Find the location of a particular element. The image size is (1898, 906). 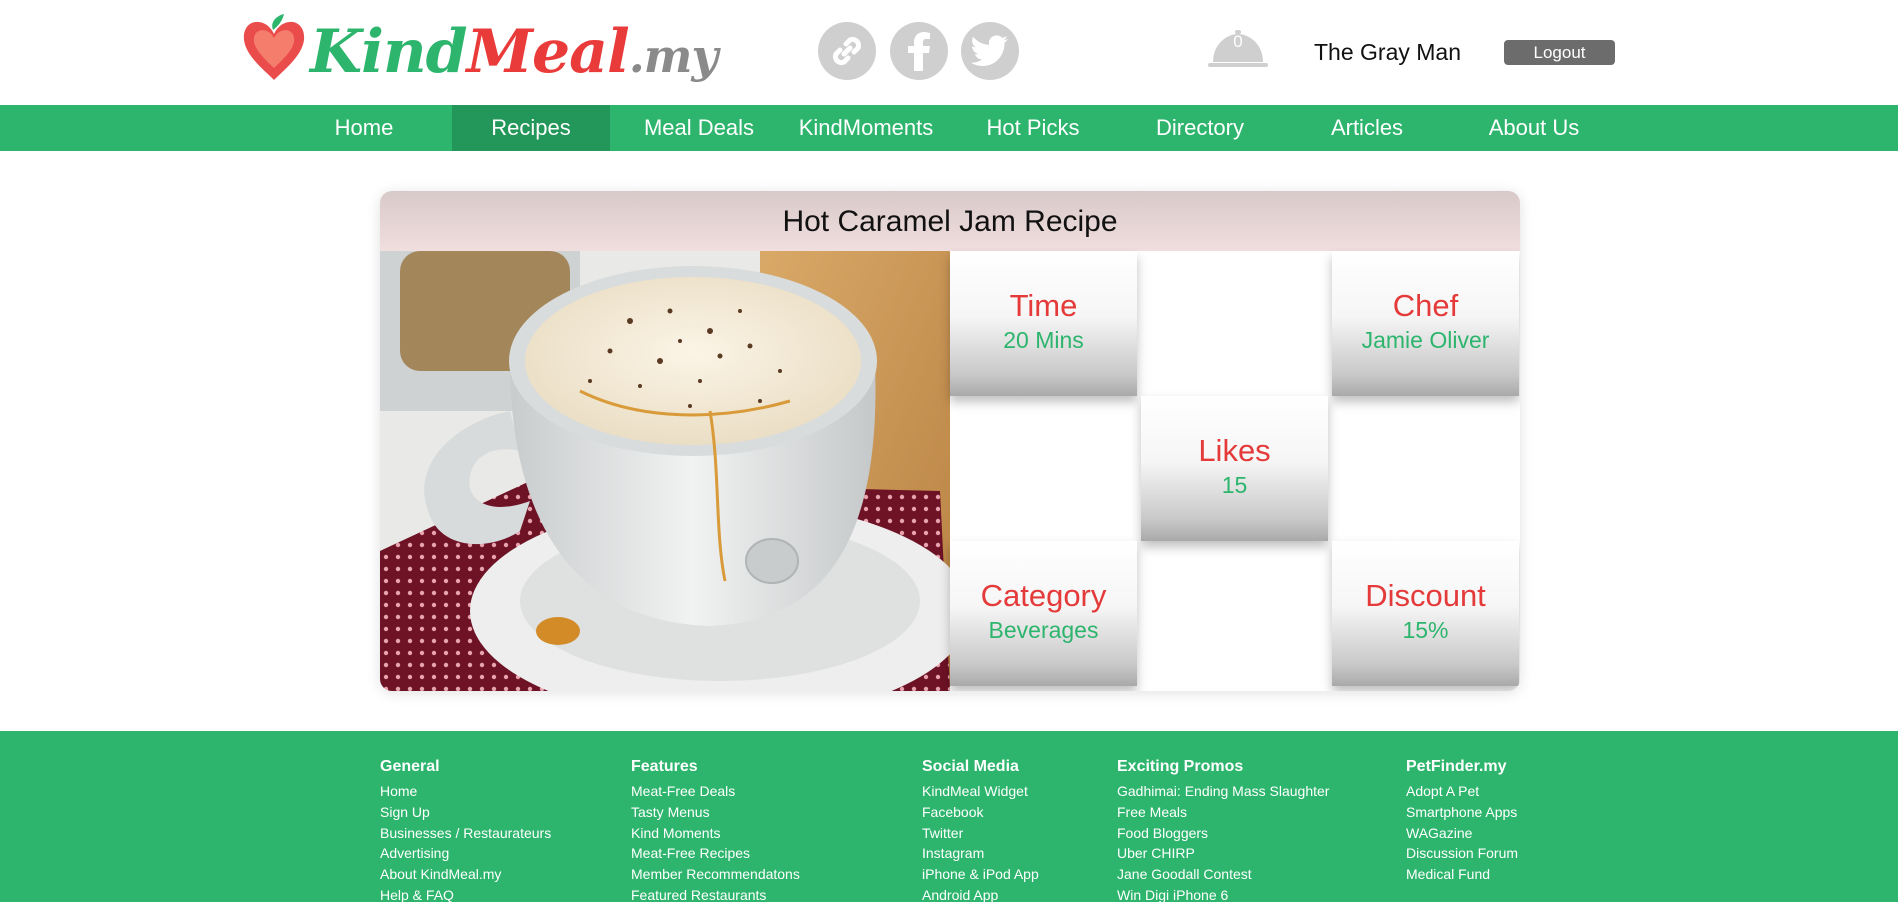

footer-link: Discussion Forum is located at coordinates (1462, 853).